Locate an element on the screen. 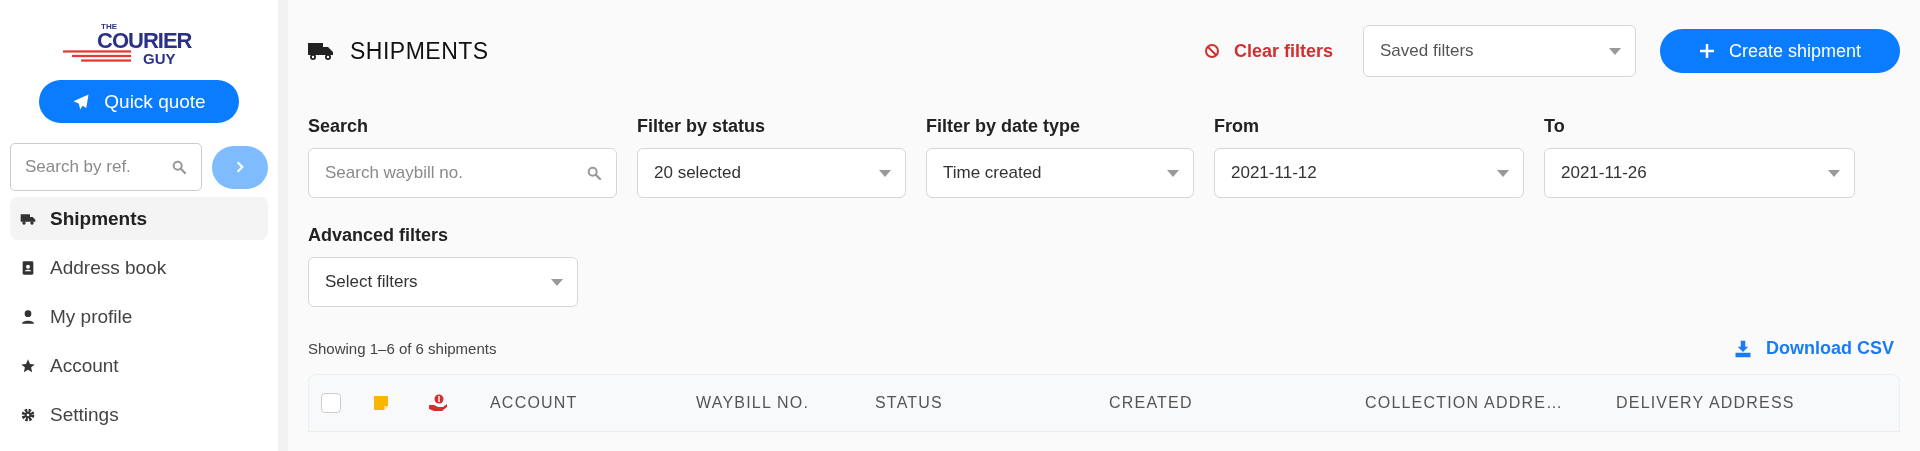 This screenshot has width=1920, height=451. filter-label: From is located at coordinates (1237, 126).